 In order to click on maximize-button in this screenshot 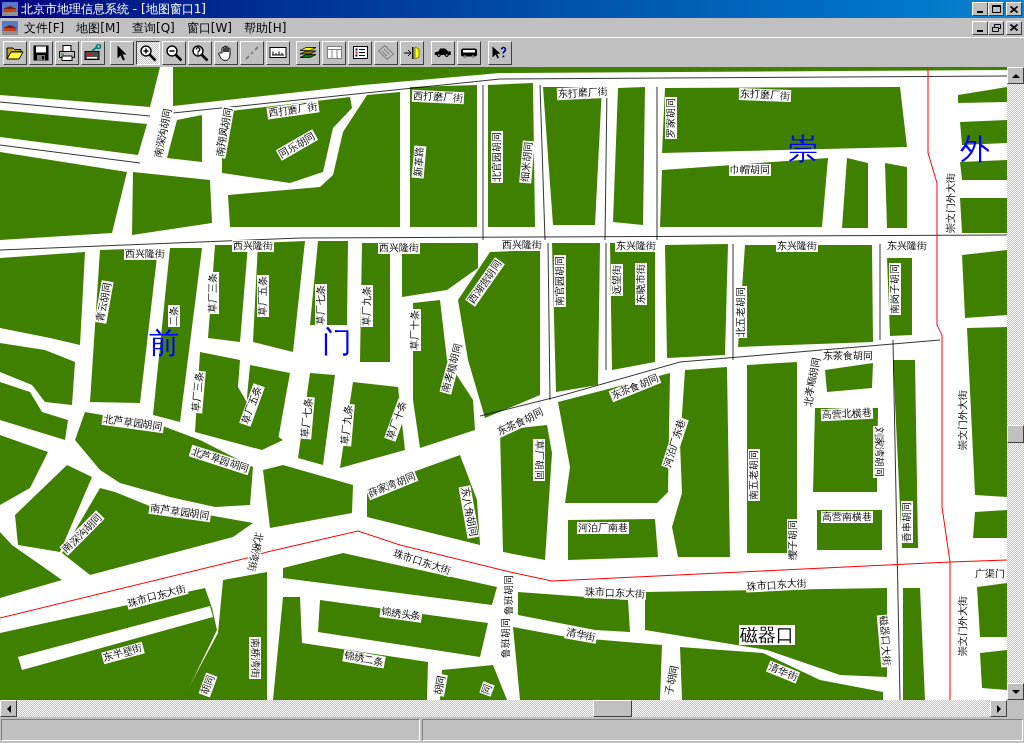, I will do `click(996, 9)`.